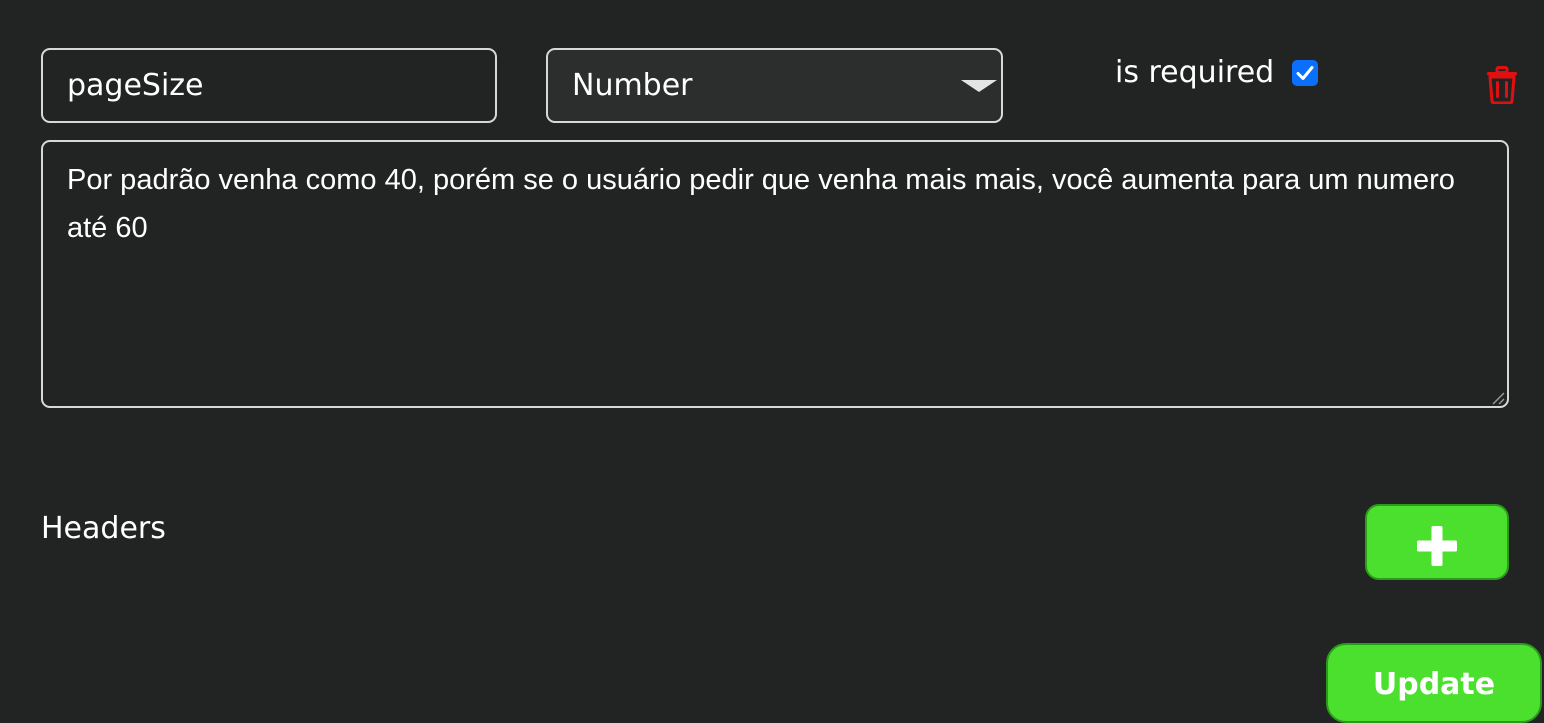  I want to click on trash-icon, so click(1502, 85).